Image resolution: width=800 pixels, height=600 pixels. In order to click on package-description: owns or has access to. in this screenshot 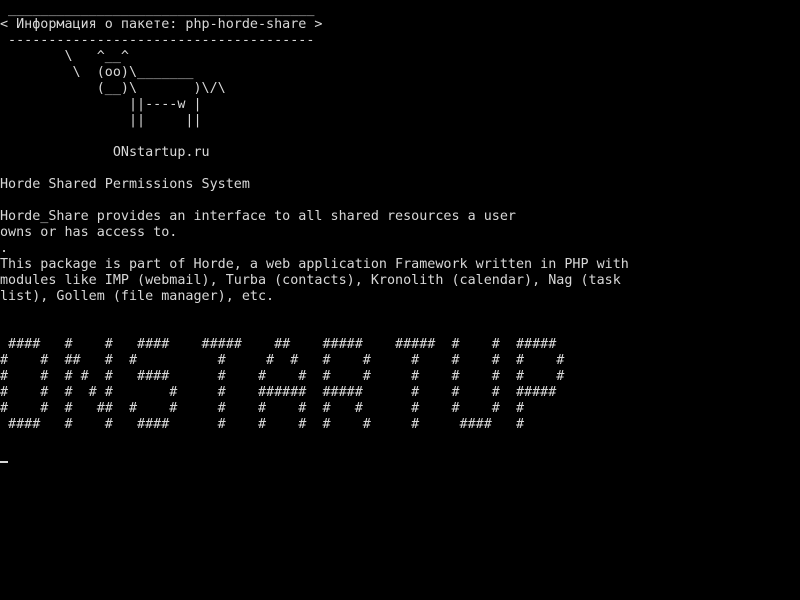, I will do `click(89, 232)`.